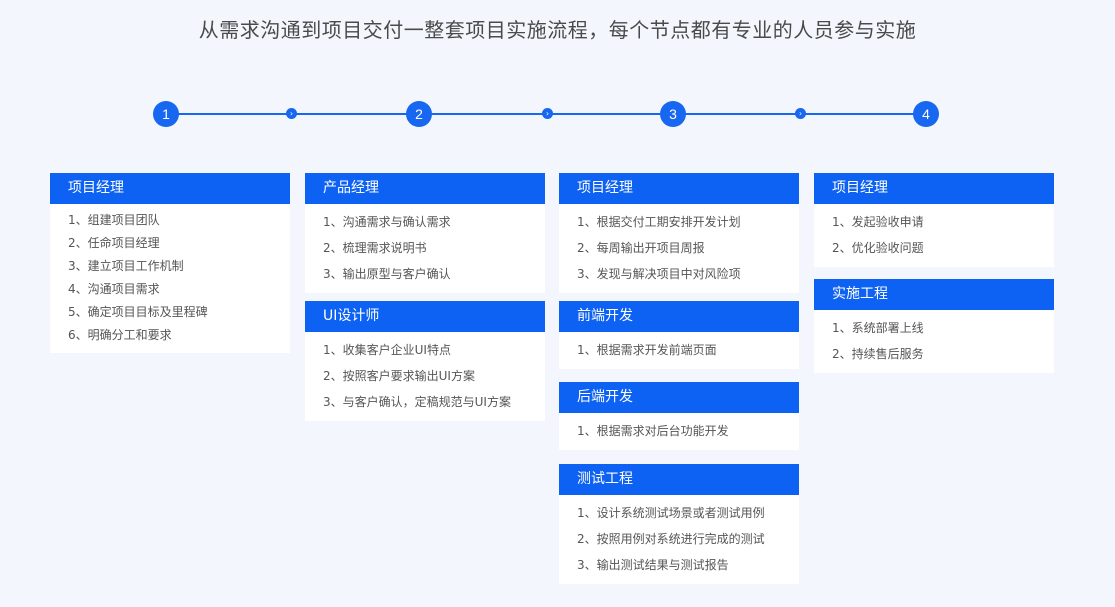 The height and width of the screenshot is (607, 1115). What do you see at coordinates (653, 565) in the screenshot?
I see `list-item: 3、输出测试结果与测试报告` at bounding box center [653, 565].